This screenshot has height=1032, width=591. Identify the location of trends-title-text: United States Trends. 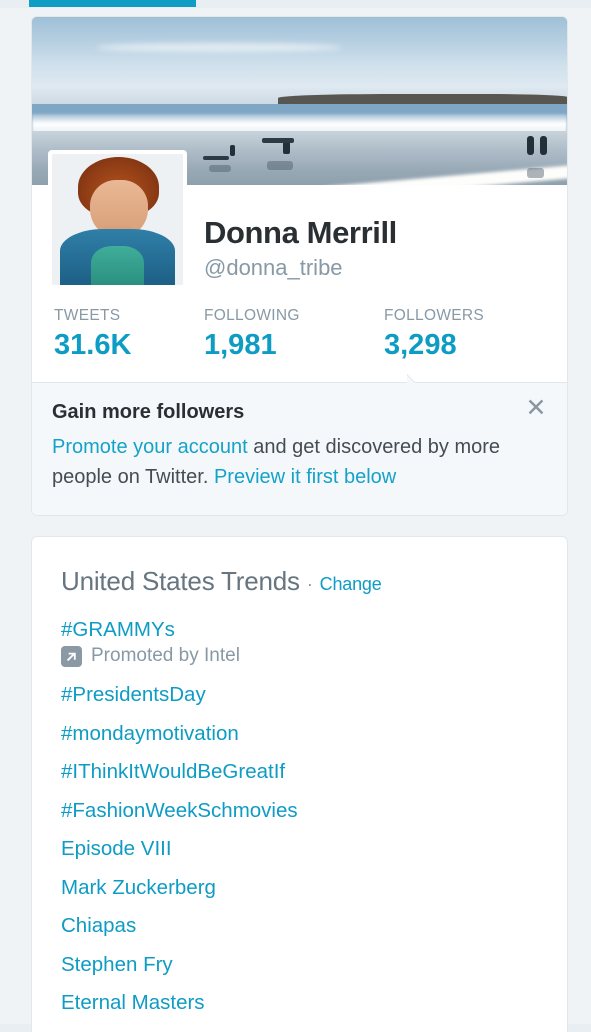
(180, 581).